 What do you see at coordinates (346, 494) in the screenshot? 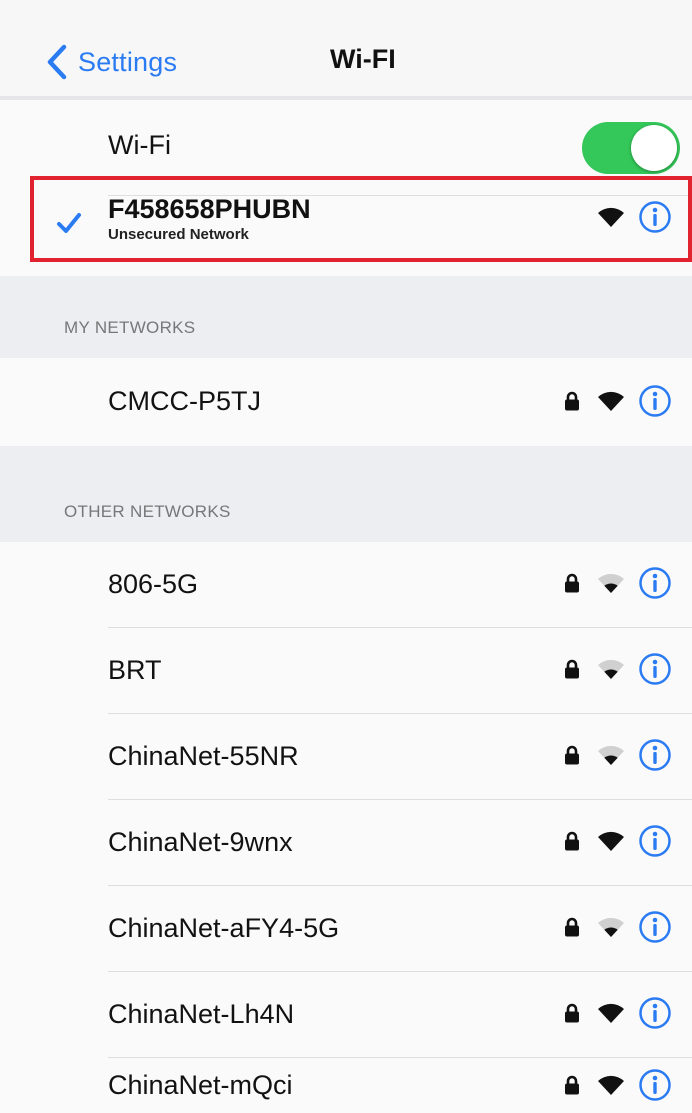
I see `other-networks-section-header: OTHER NETWORKS` at bounding box center [346, 494].